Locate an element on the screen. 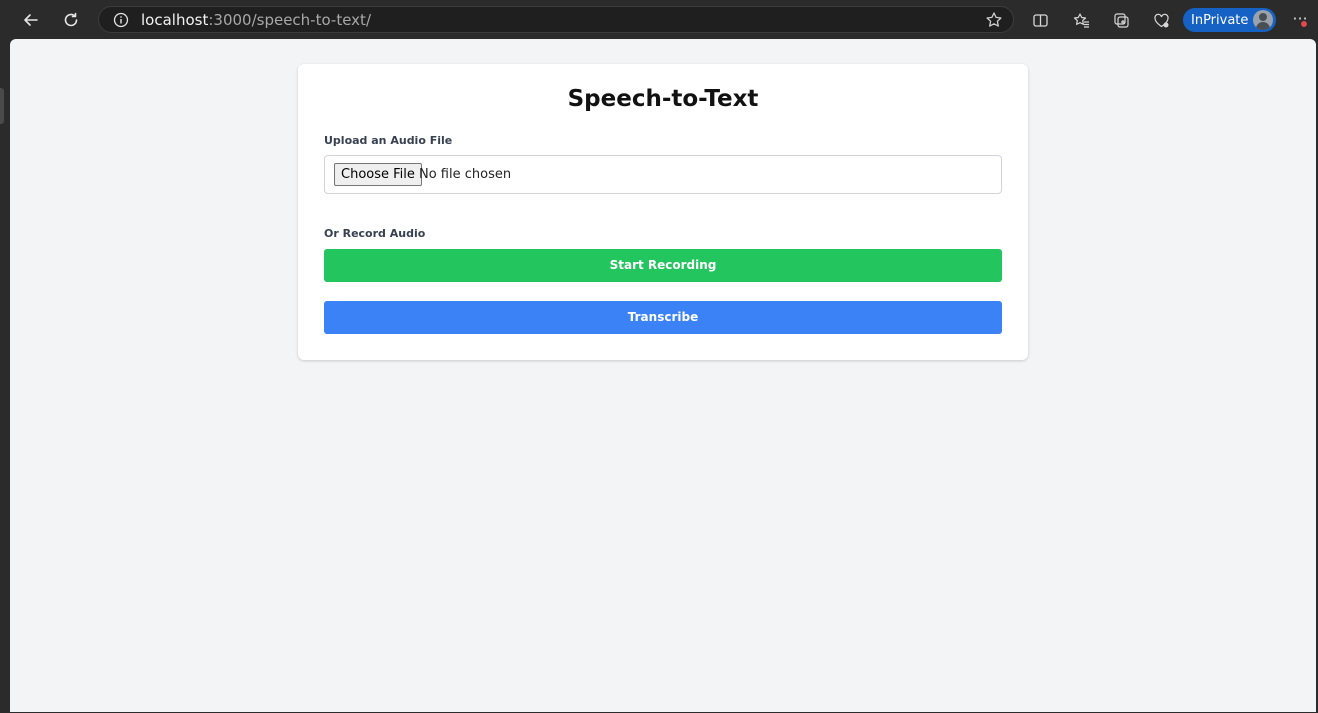 The image size is (1318, 713). back-button is located at coordinates (31, 20).